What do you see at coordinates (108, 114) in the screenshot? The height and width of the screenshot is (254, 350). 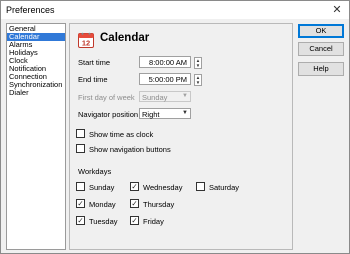 I see `navigator-position-label: Navigator position` at bounding box center [108, 114].